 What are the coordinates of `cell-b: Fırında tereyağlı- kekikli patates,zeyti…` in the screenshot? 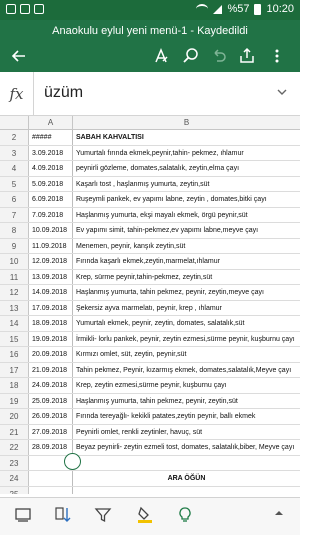 It's located at (186, 416).